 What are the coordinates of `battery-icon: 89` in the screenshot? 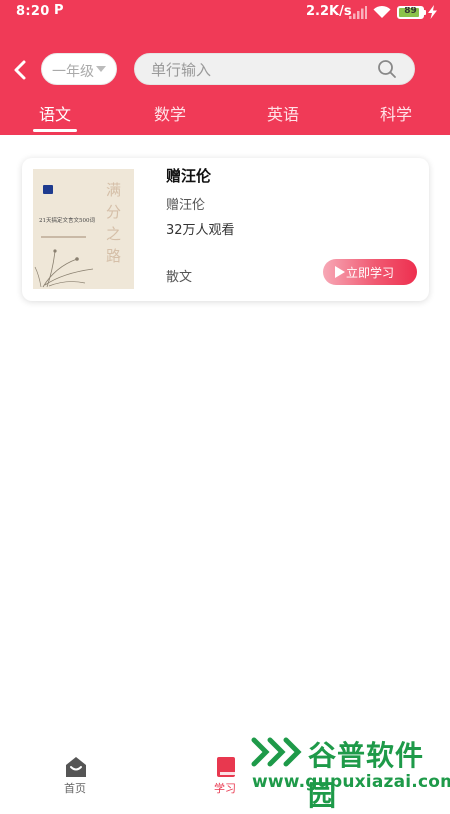 It's located at (410, 12).